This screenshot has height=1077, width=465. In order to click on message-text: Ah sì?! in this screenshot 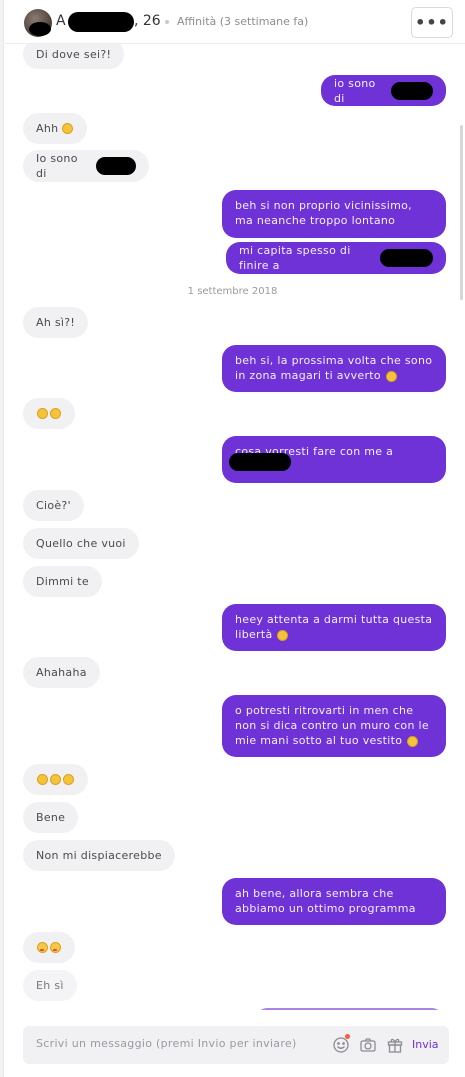, I will do `click(56, 322)`.